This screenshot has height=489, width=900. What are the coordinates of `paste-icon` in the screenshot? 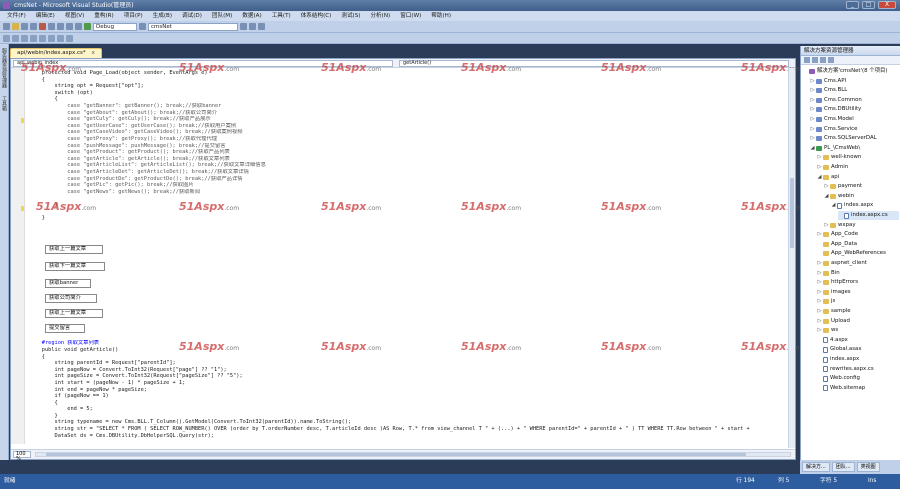 It's located at (60, 26).